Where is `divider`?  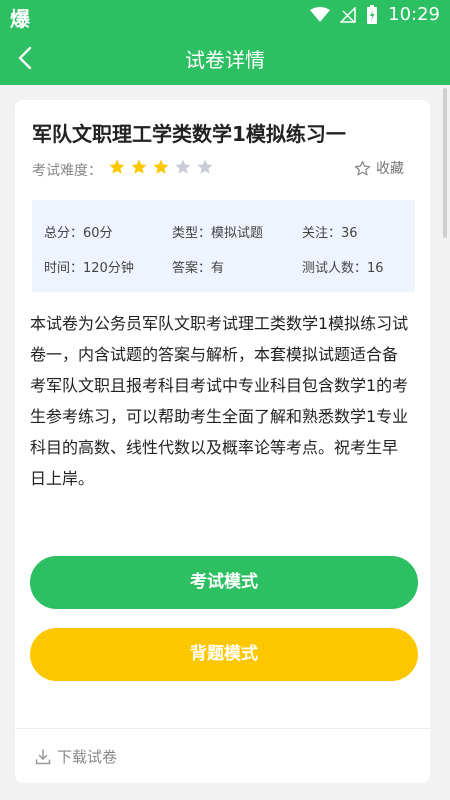
divider is located at coordinates (222, 728).